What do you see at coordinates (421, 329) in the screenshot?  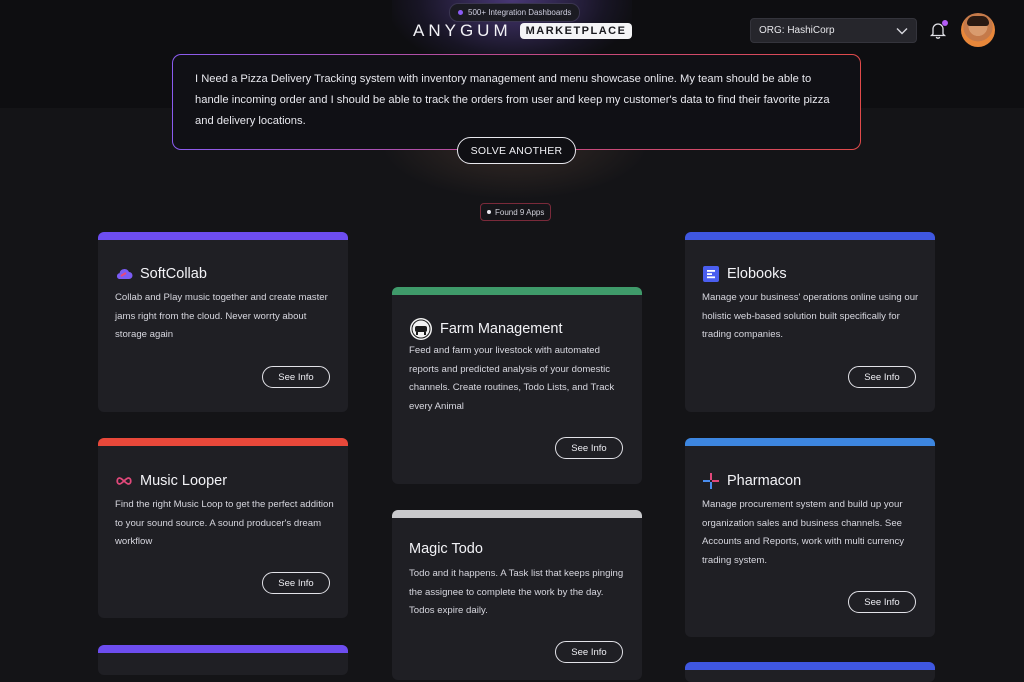 I see `farm-logo-icon` at bounding box center [421, 329].